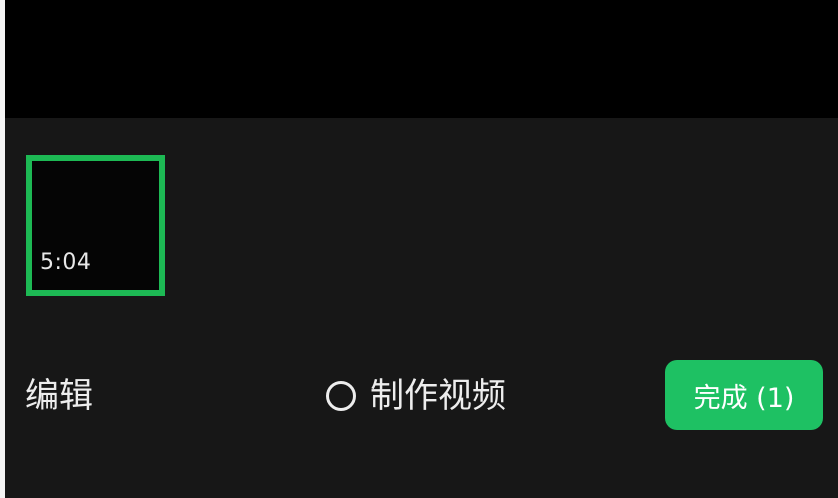  Describe the element at coordinates (95, 225) in the screenshot. I see `selected-clip-thumbnail: 5:04` at that location.